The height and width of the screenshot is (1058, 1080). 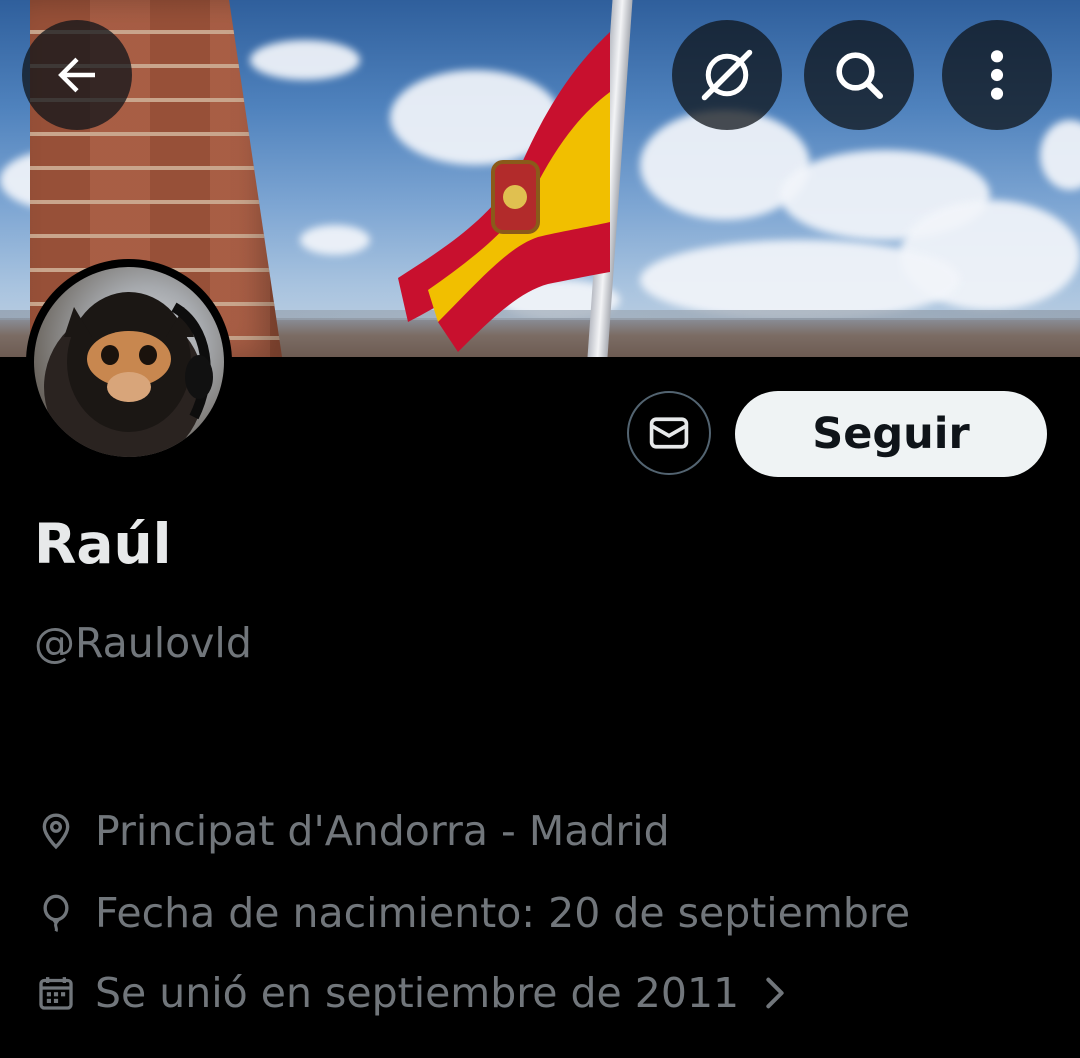 What do you see at coordinates (382, 831) in the screenshot?
I see `location-text: Principat d'Andorra - Madrid` at bounding box center [382, 831].